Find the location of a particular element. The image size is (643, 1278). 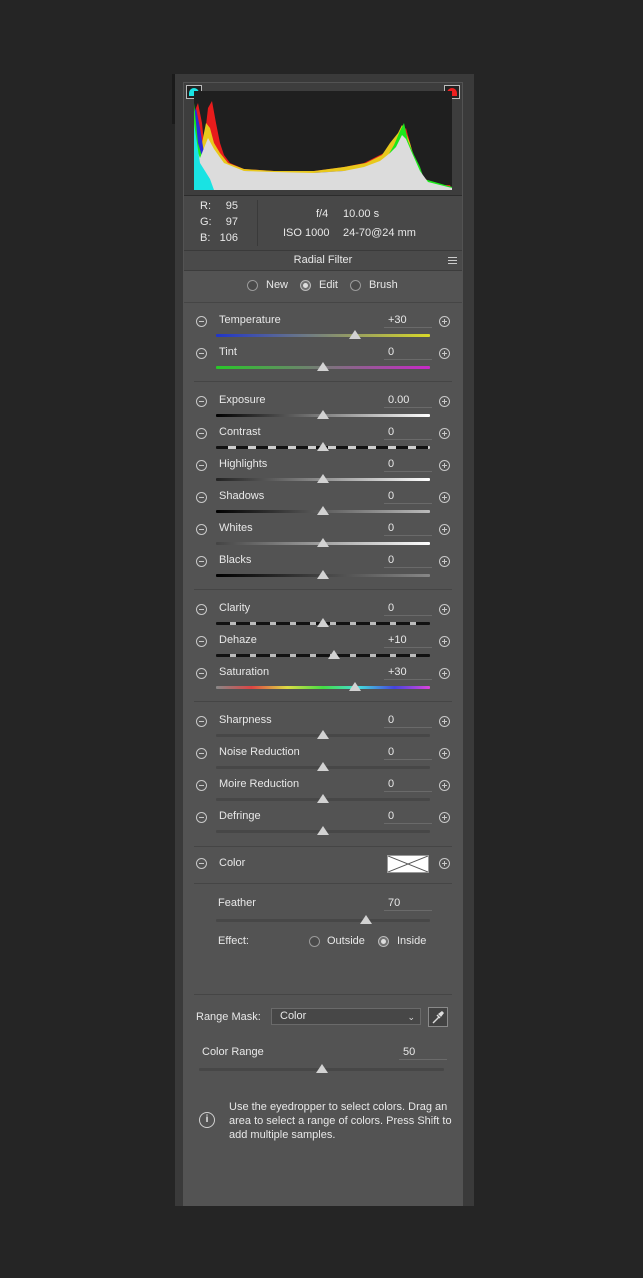

moire-reduction-value: 0 is located at coordinates (408, 785).